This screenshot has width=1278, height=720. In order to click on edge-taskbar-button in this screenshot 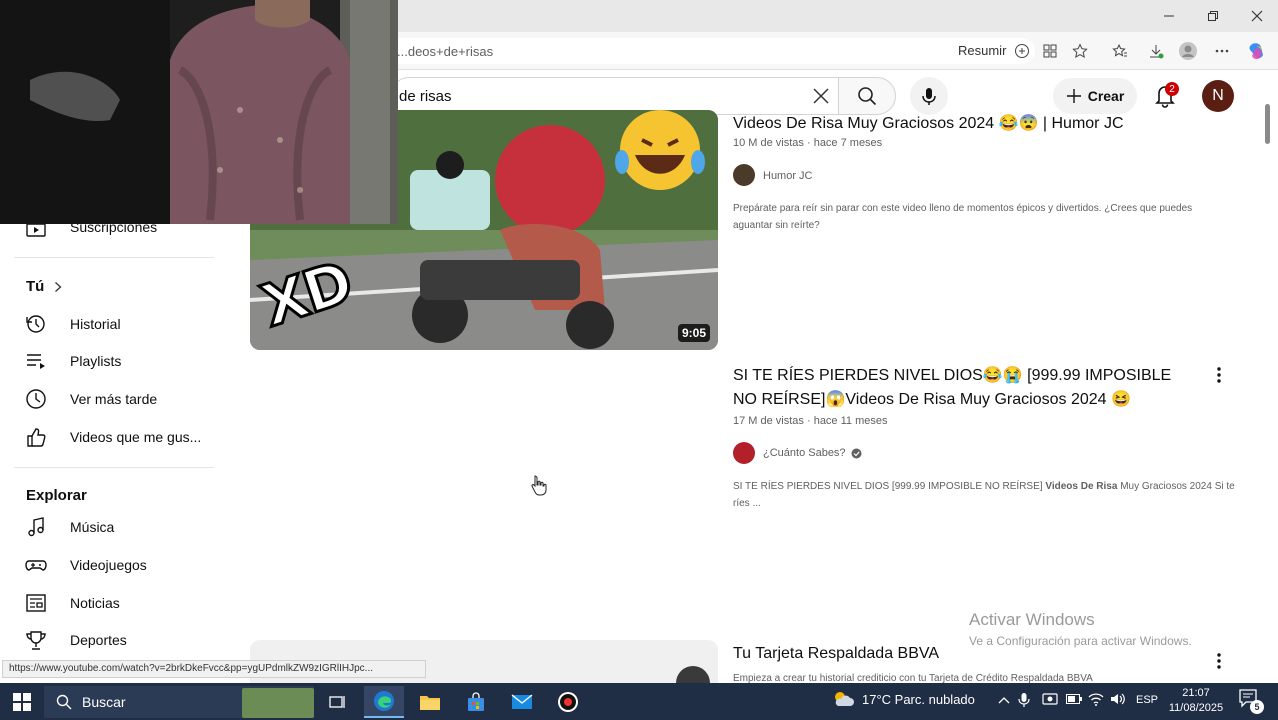, I will do `click(384, 702)`.